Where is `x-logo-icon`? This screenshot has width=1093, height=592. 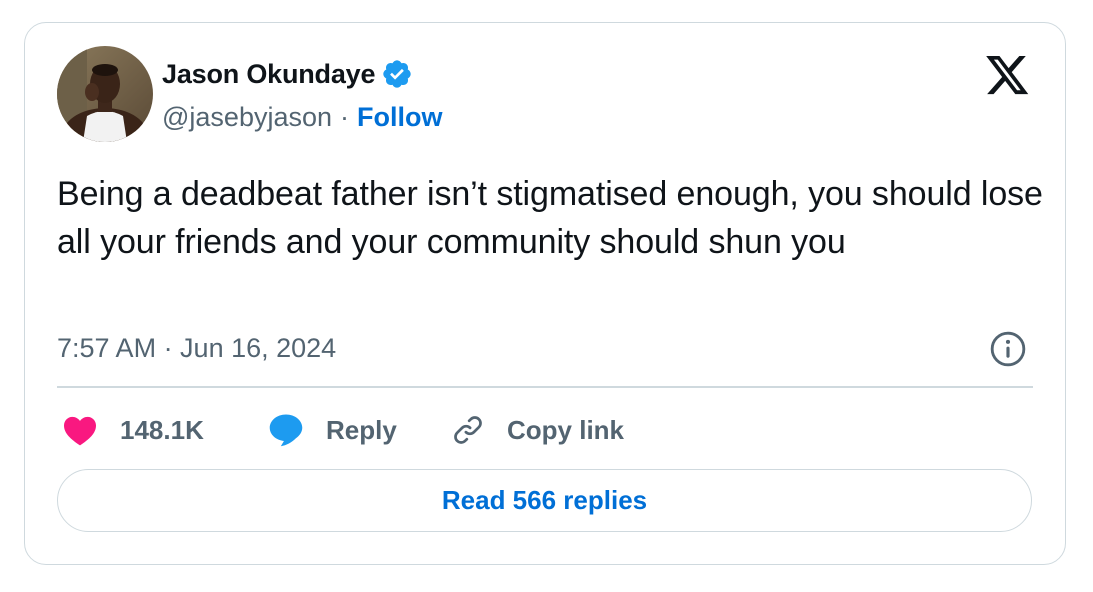
x-logo-icon is located at coordinates (1008, 76).